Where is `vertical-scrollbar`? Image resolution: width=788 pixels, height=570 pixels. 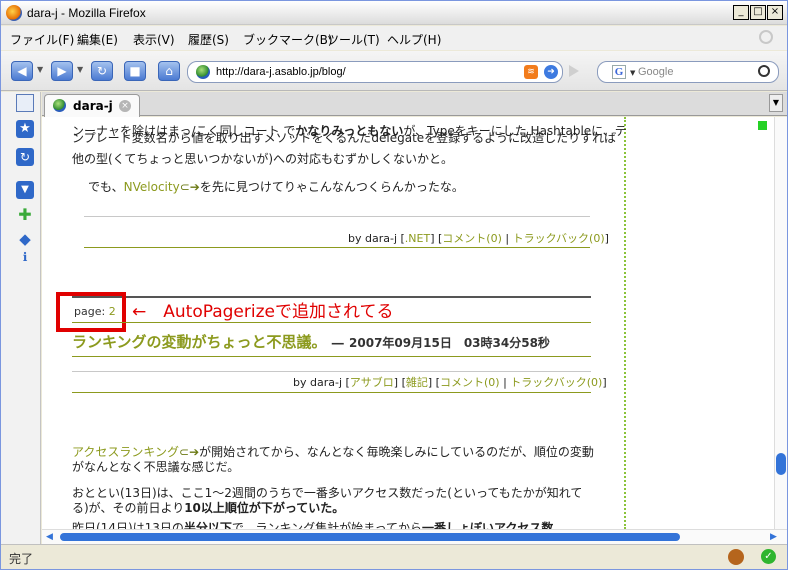
vertical-scrollbar is located at coordinates (780, 323).